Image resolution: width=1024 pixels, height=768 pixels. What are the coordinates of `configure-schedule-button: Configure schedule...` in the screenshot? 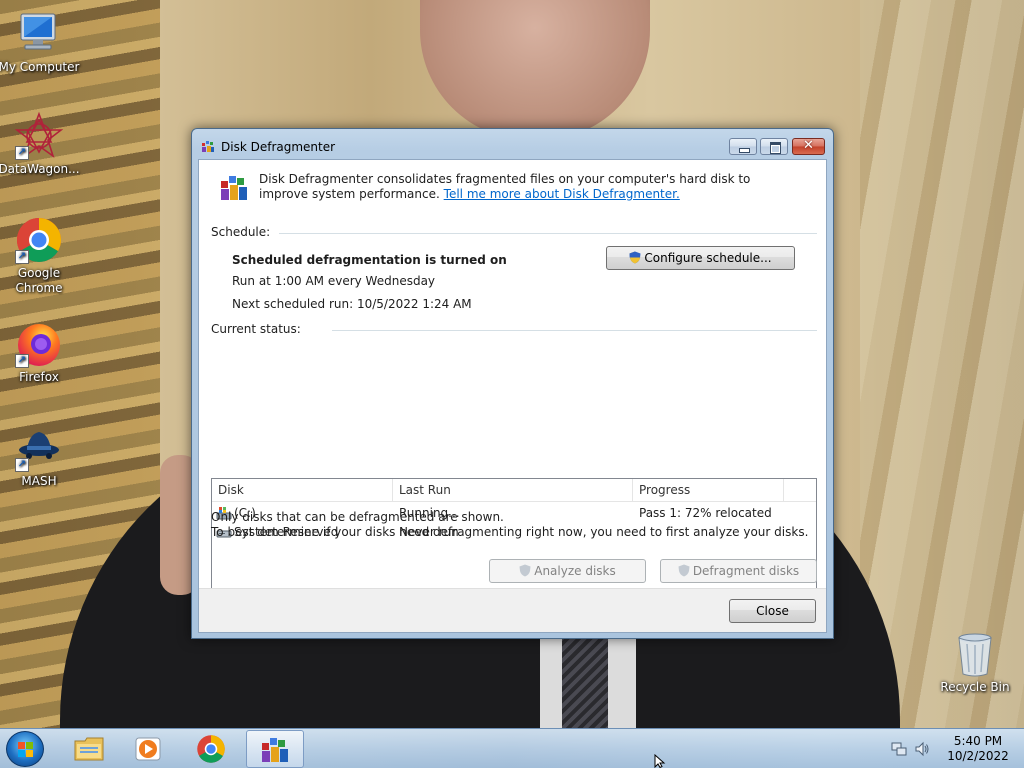 It's located at (700, 258).